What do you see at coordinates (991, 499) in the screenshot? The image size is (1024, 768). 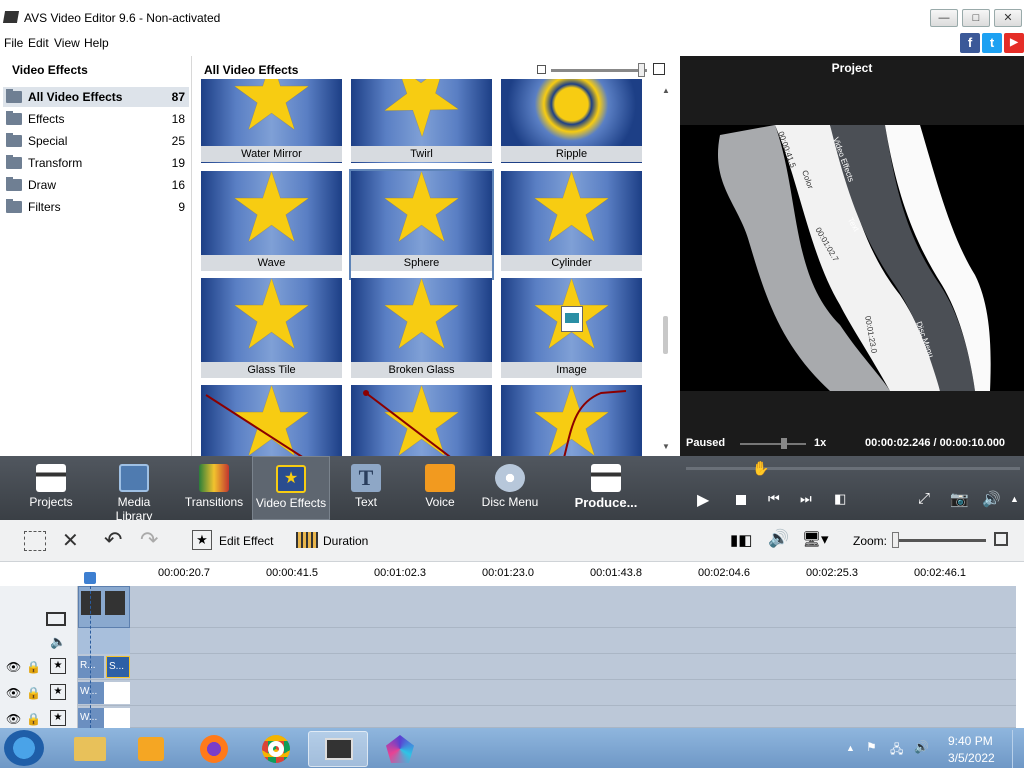 I see `volume-icon: 🔊` at bounding box center [991, 499].